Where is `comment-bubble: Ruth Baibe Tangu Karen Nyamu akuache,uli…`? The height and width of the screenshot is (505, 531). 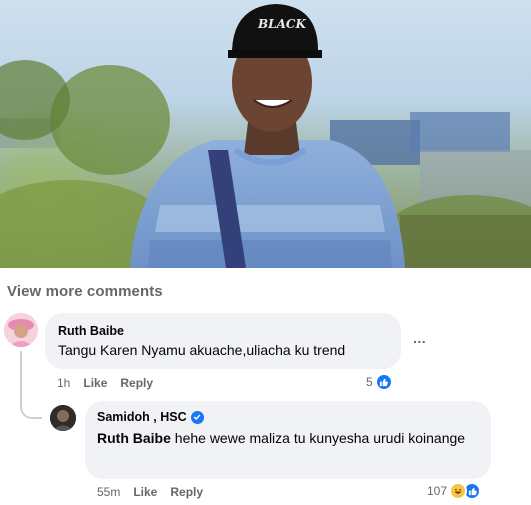
comment-bubble: Ruth Baibe Tangu Karen Nyamu akuache,uli… is located at coordinates (223, 341).